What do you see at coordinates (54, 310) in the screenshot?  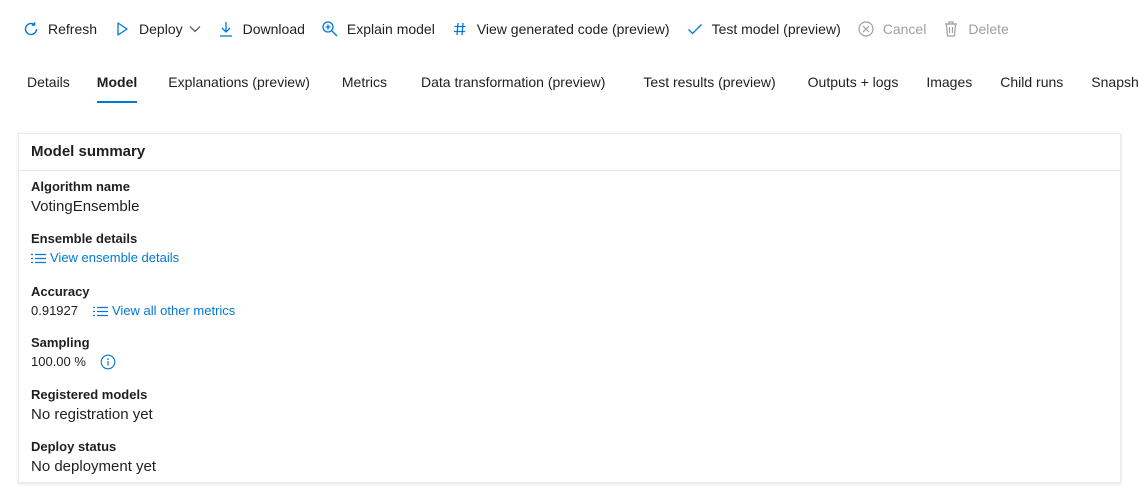 I see `accuracy-value: 0.91927` at bounding box center [54, 310].